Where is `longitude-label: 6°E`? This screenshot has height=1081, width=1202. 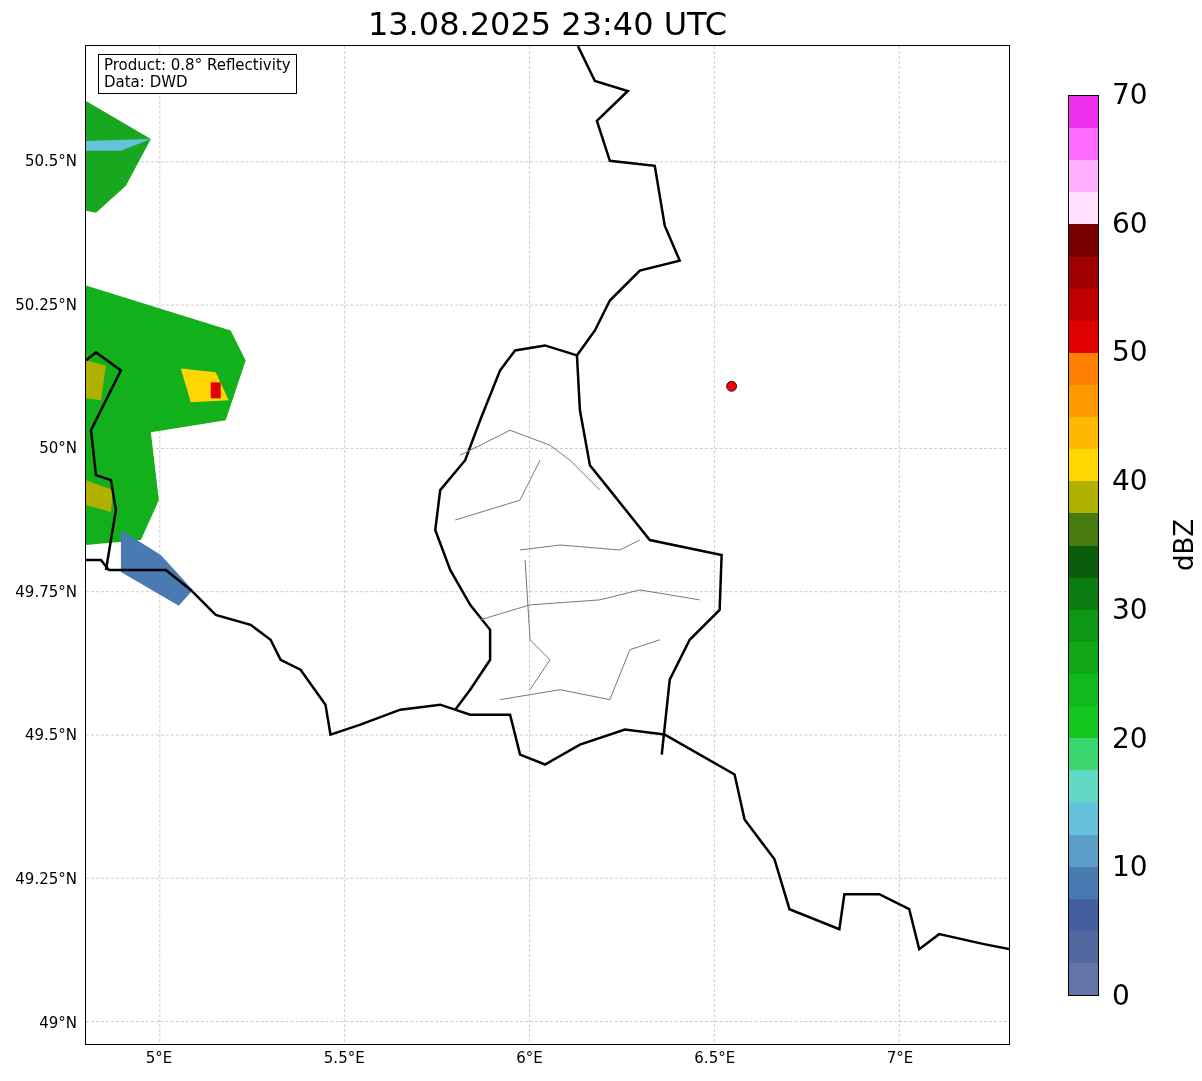
longitude-label: 6°E is located at coordinates (529, 1058).